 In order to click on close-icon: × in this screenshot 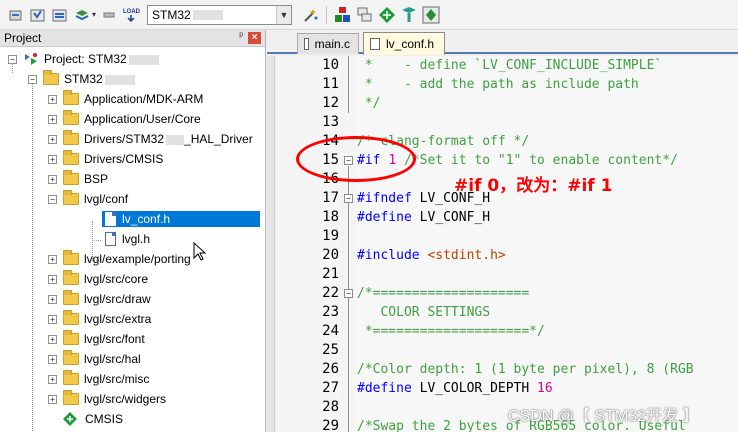, I will do `click(254, 38)`.